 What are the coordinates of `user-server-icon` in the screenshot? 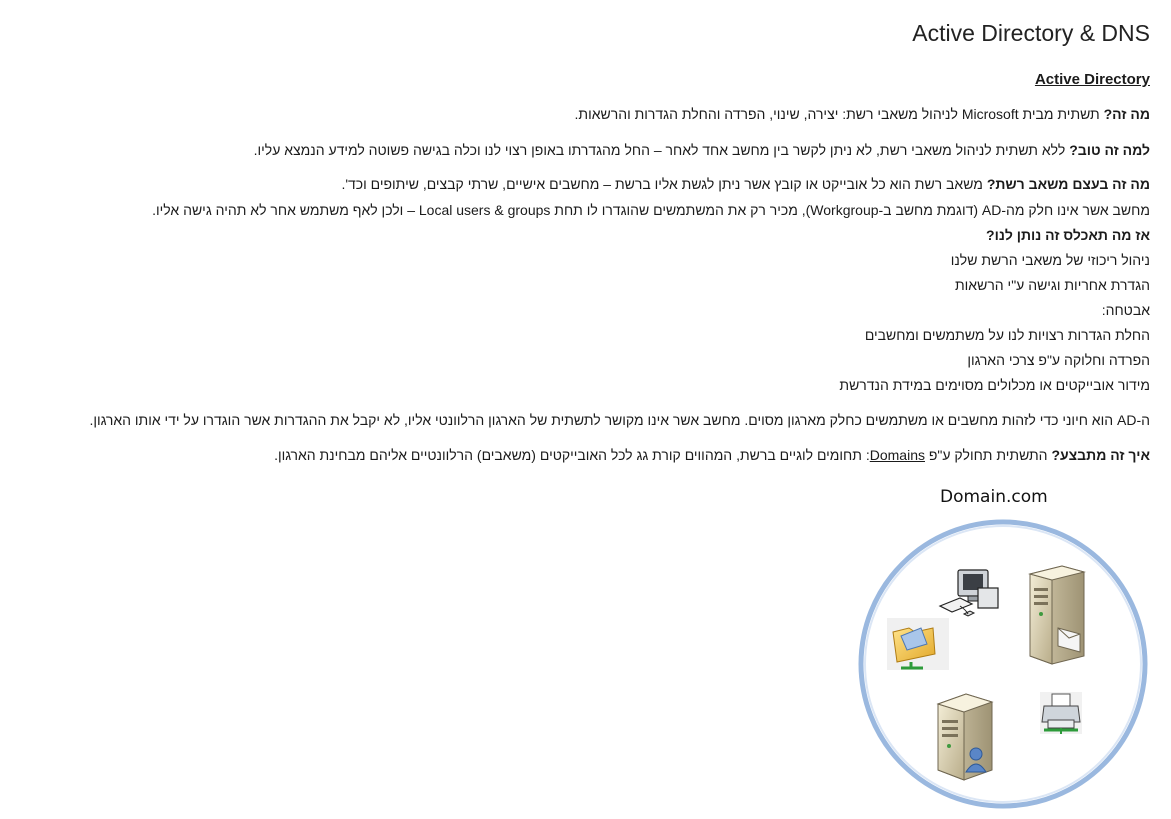 It's located at (965, 737).